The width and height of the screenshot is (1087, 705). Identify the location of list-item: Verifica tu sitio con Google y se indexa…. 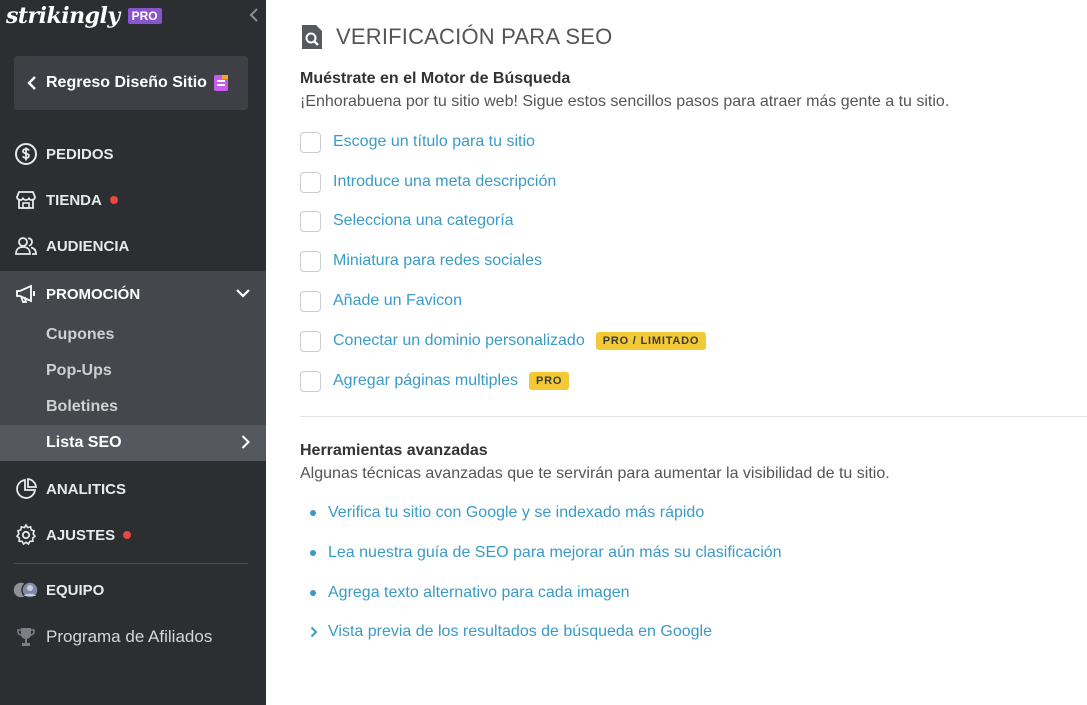
(507, 513).